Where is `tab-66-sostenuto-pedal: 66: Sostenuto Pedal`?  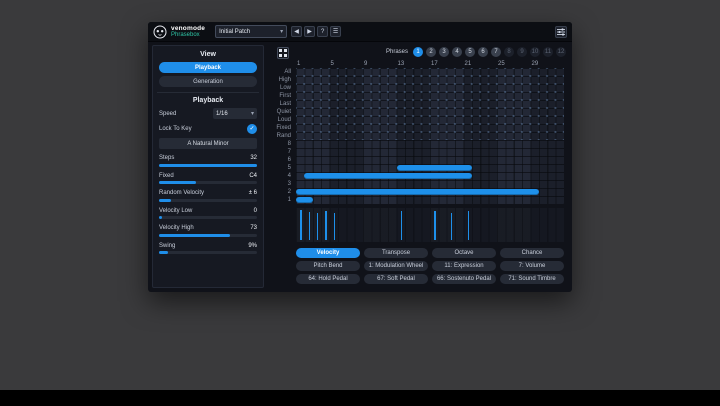
tab-66-sostenuto-pedal: 66: Sostenuto Pedal is located at coordinates (464, 279).